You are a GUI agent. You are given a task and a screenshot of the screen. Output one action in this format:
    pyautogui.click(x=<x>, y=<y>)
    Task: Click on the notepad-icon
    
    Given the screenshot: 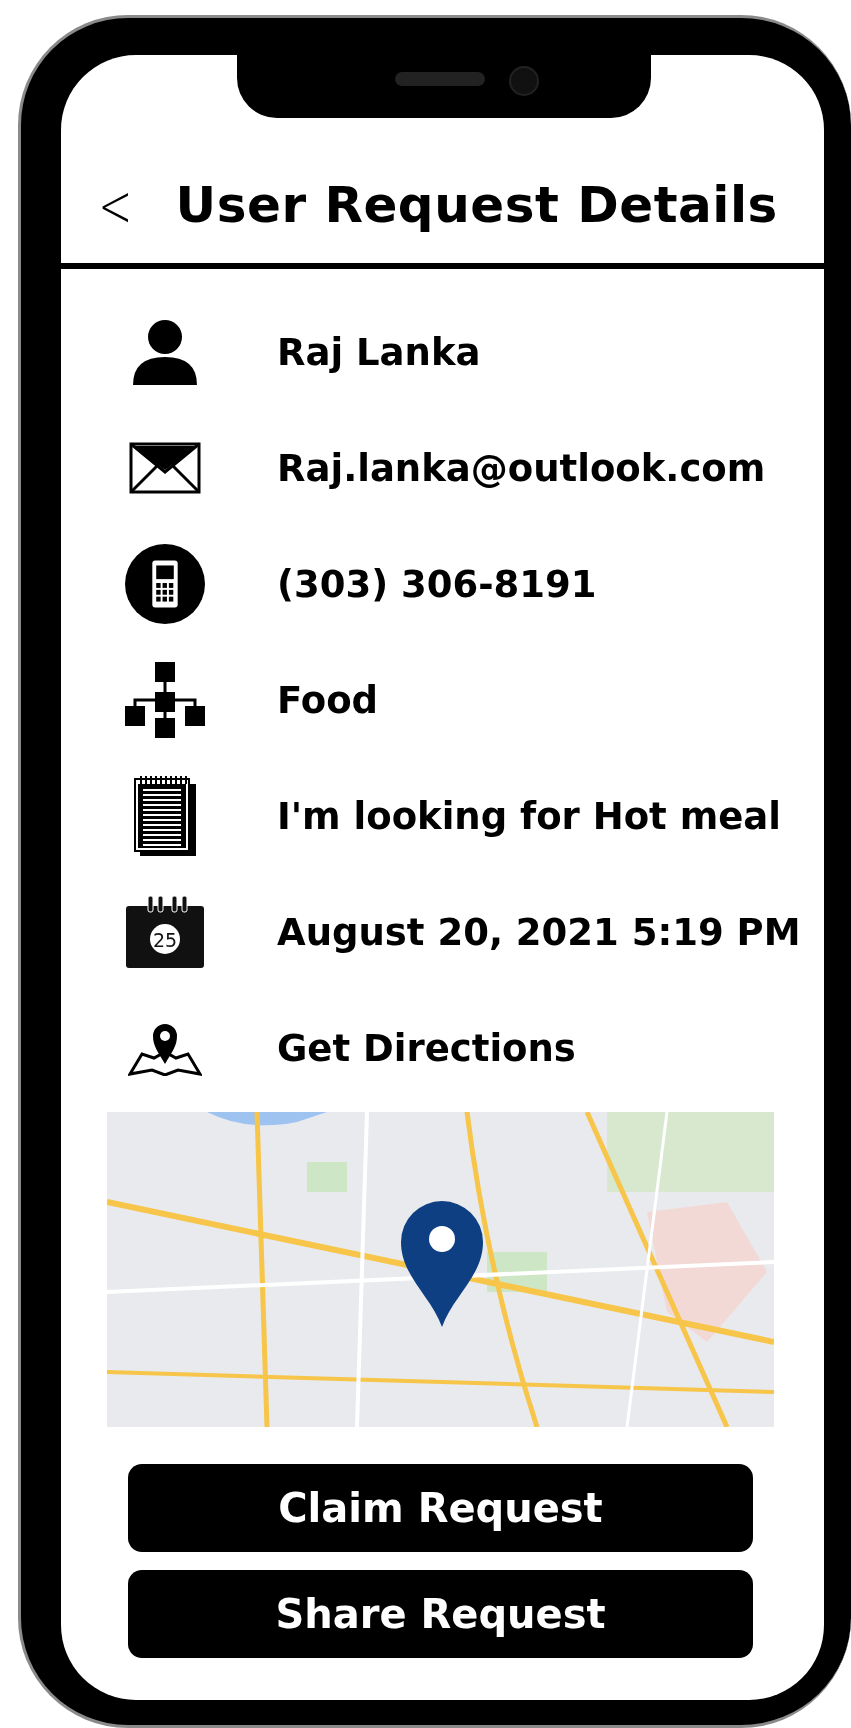 What is the action you would take?
    pyautogui.click(x=165, y=816)
    